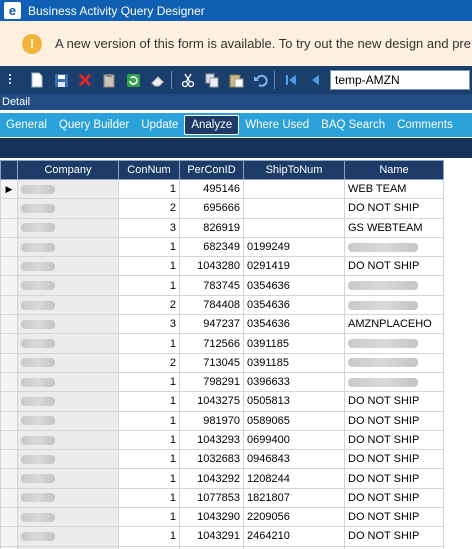  Describe the element at coordinates (211, 459) in the screenshot. I see `cell-perconid: 1032683` at that location.